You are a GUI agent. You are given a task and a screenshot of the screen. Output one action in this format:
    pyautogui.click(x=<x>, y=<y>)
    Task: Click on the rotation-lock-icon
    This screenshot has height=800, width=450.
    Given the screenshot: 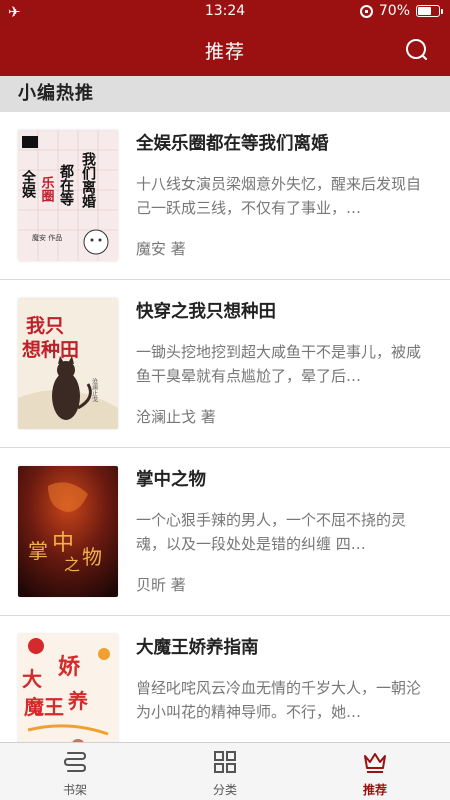 What is the action you would take?
    pyautogui.click(x=366, y=11)
    